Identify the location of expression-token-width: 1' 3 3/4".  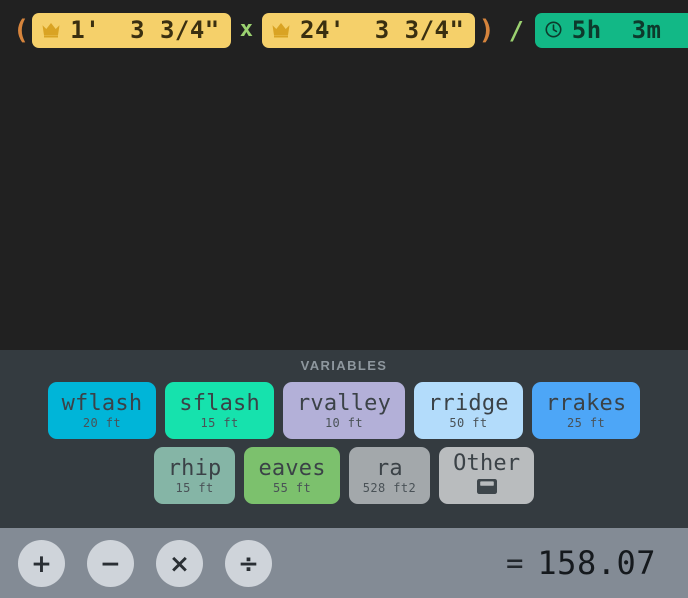
(131, 30).